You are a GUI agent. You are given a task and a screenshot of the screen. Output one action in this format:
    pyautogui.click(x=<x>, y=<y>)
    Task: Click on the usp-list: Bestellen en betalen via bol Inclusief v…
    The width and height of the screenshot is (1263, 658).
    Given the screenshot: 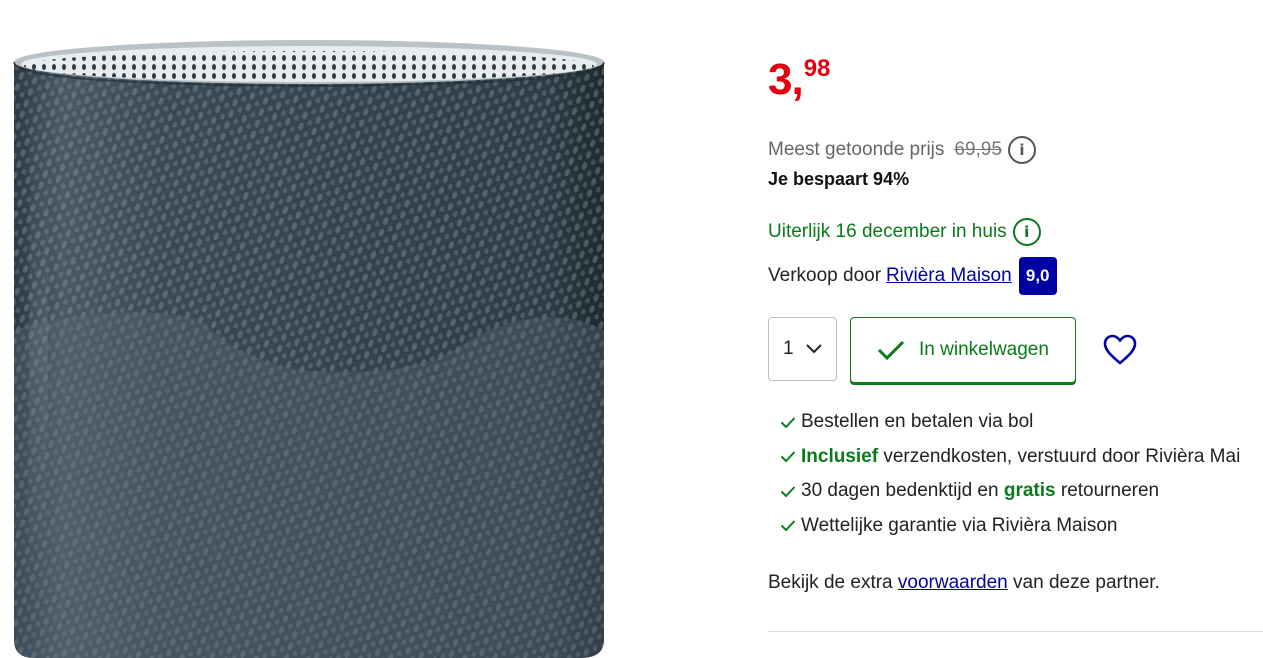 What is the action you would take?
    pyautogui.click(x=1010, y=474)
    